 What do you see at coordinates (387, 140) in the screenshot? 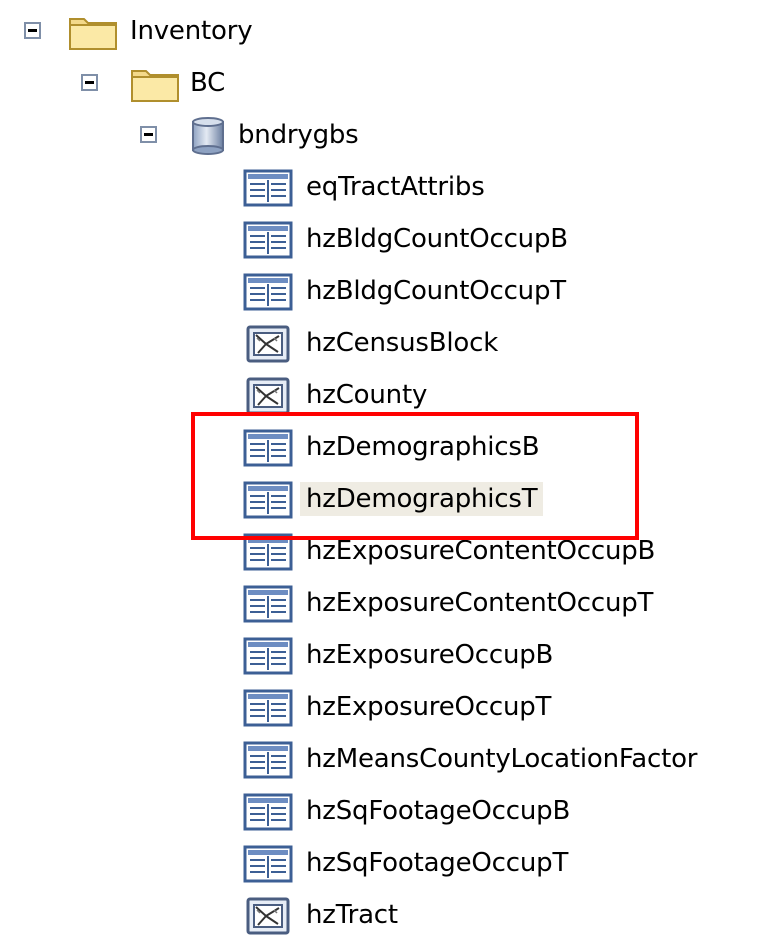
I see `tree-node-bndrygbs: bndrygbs` at bounding box center [387, 140].